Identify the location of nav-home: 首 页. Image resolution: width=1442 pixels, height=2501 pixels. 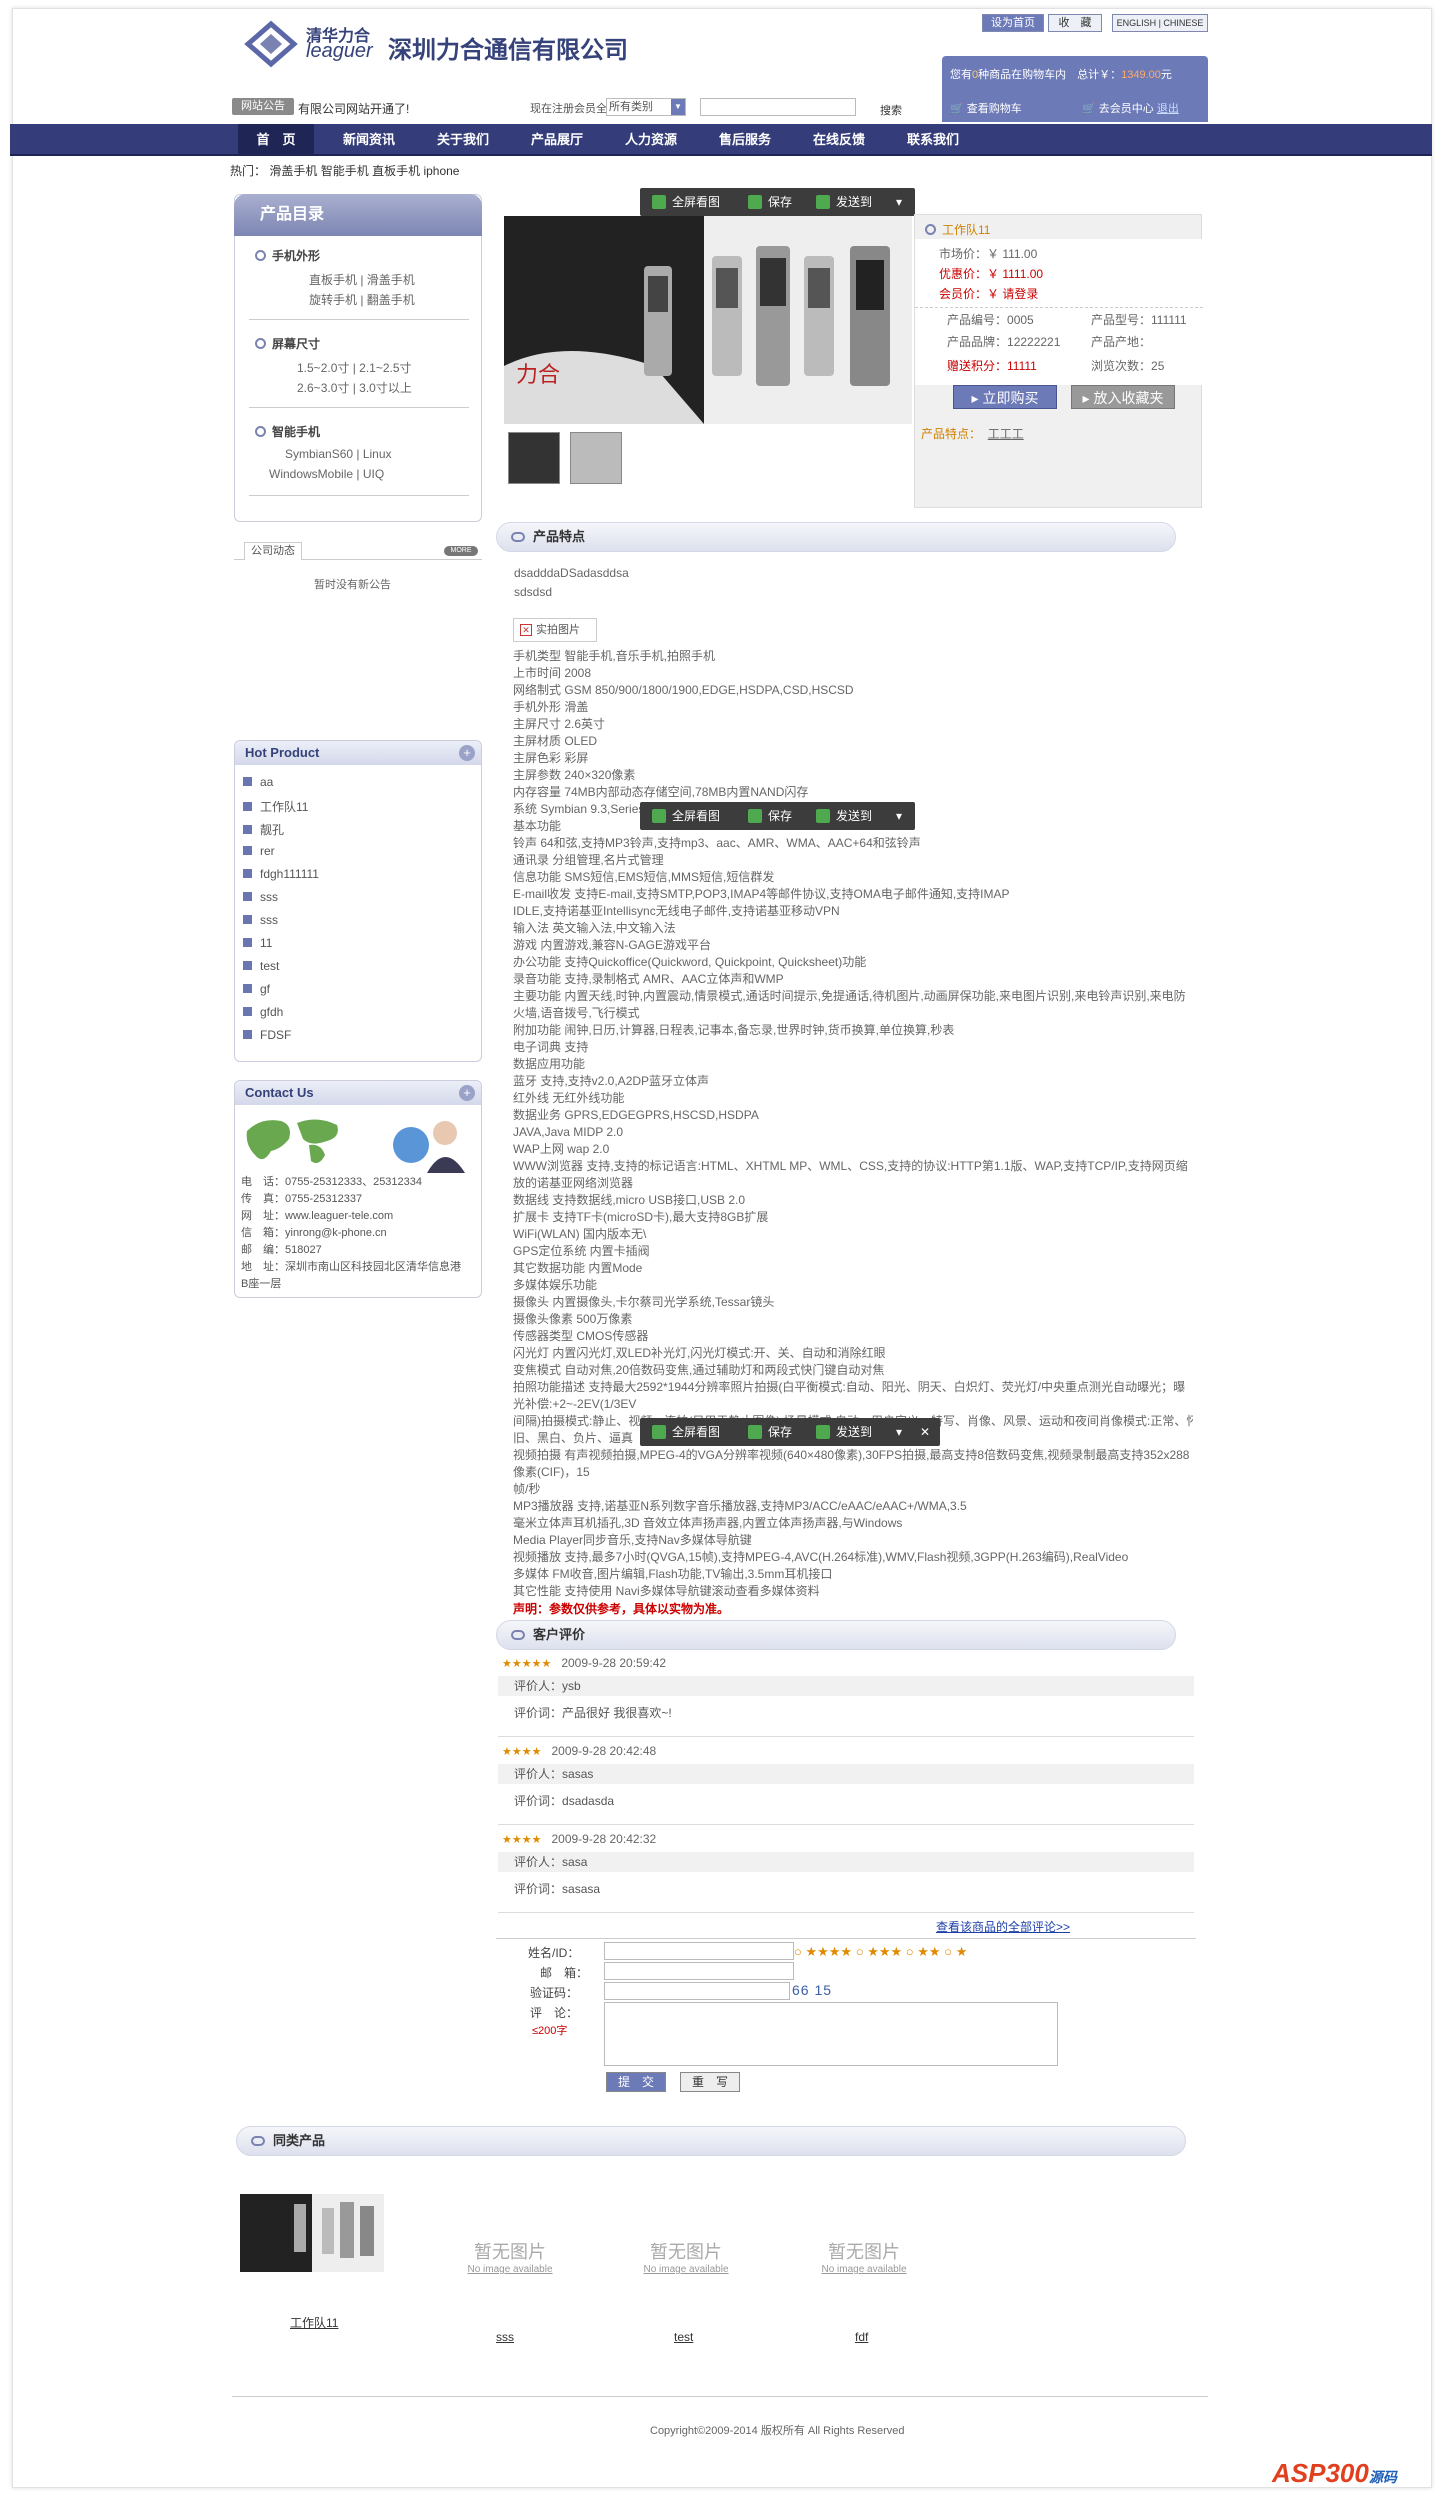
(276, 140).